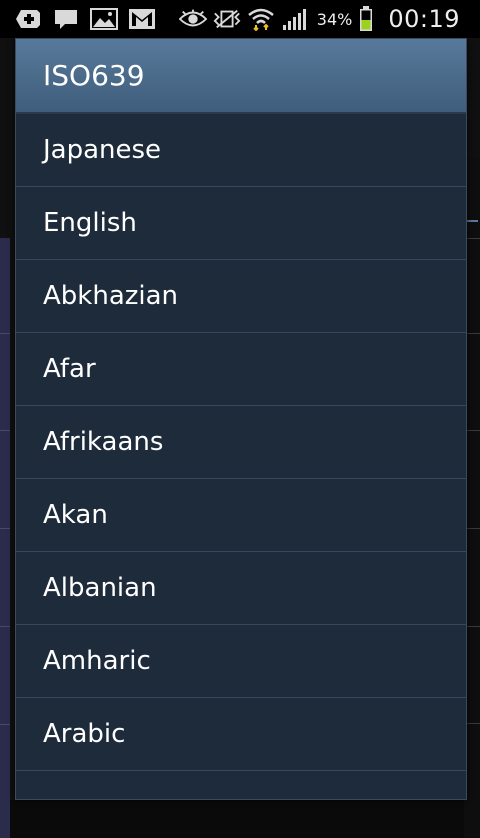  I want to click on battery-icon, so click(366, 18).